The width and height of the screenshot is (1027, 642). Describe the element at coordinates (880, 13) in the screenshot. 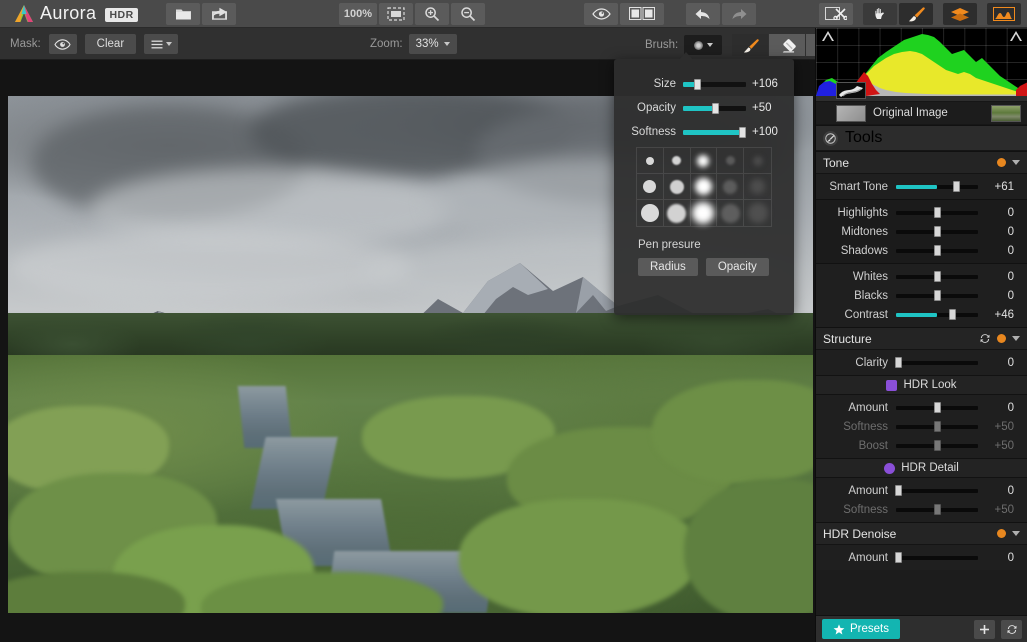

I see `hand-tool-button` at that location.